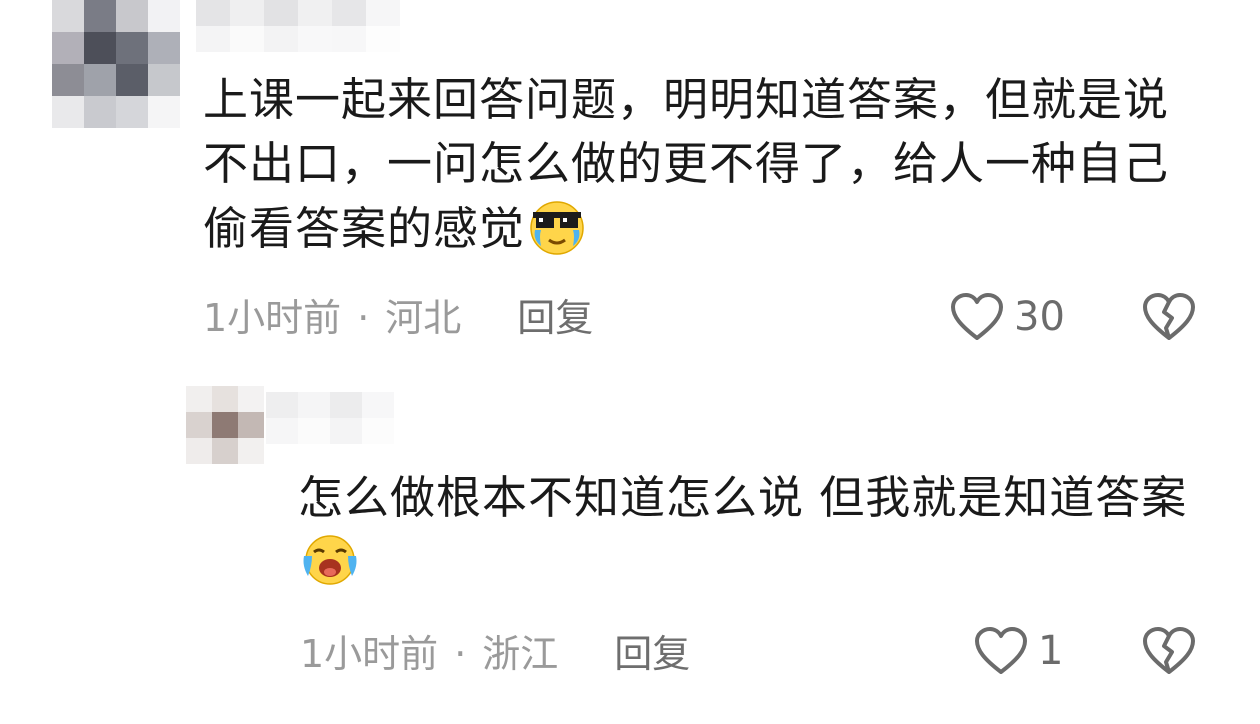 The width and height of the screenshot is (1260, 724). I want to click on like-button: 1, so click(1018, 651).